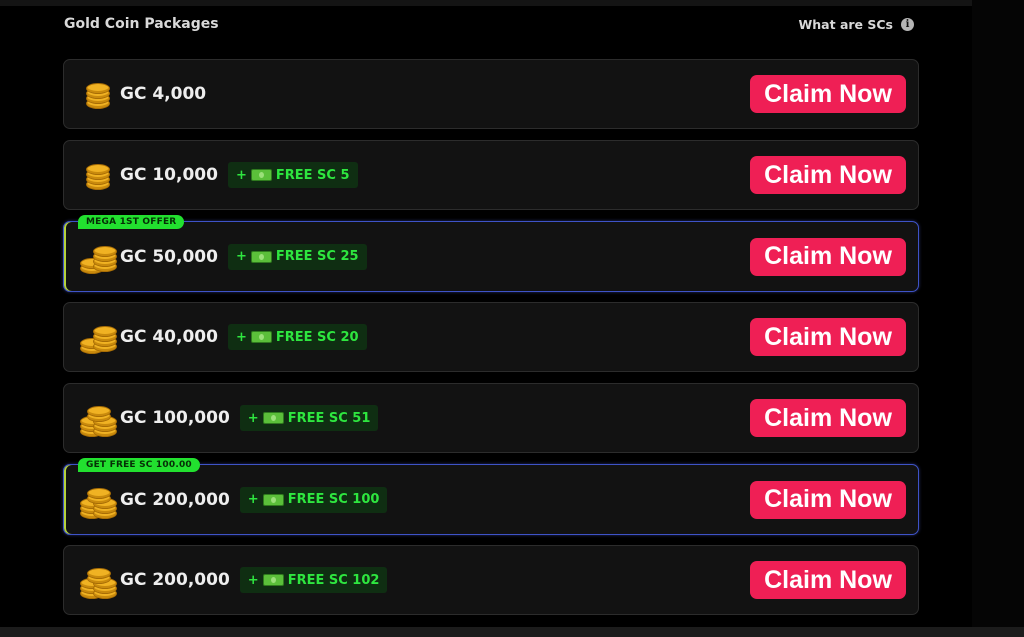  Describe the element at coordinates (512, 3) in the screenshot. I see `top-edge` at that location.